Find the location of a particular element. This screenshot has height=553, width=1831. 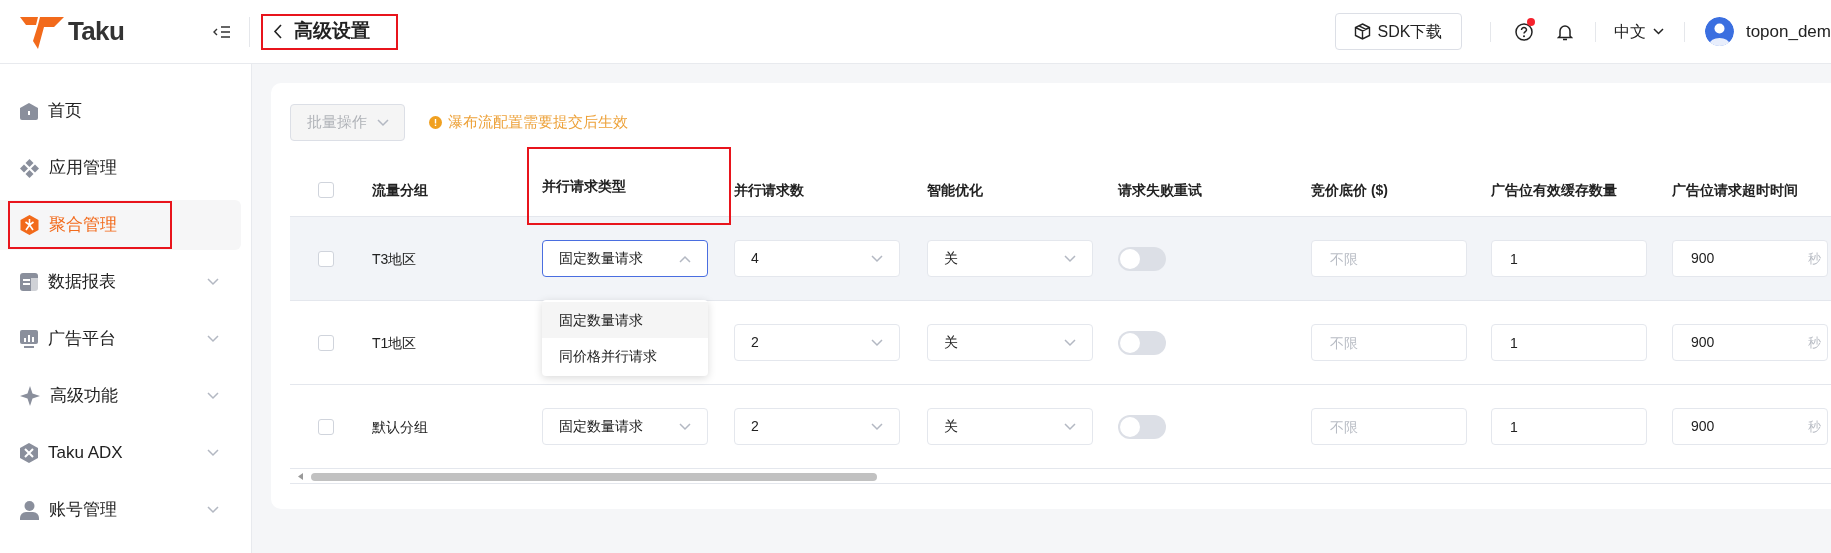

warning-icon is located at coordinates (435, 122).